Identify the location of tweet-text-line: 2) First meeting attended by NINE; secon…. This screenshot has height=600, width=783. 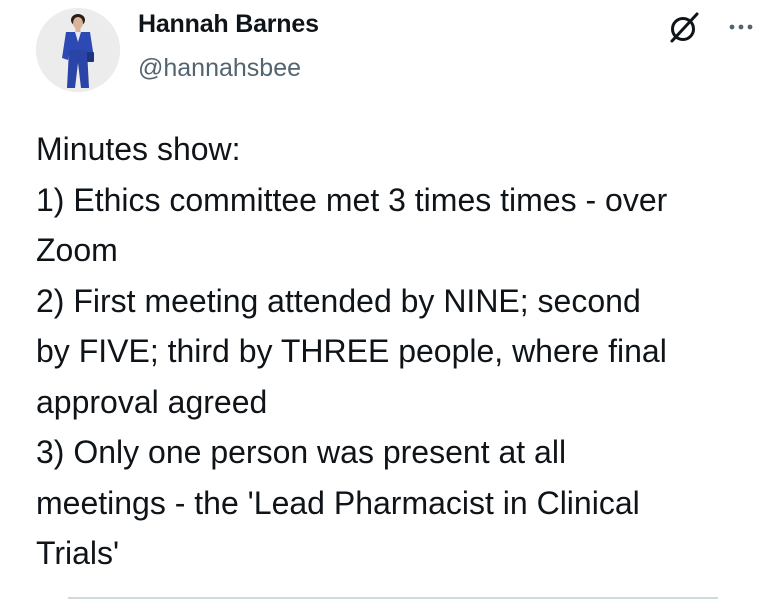
(338, 300).